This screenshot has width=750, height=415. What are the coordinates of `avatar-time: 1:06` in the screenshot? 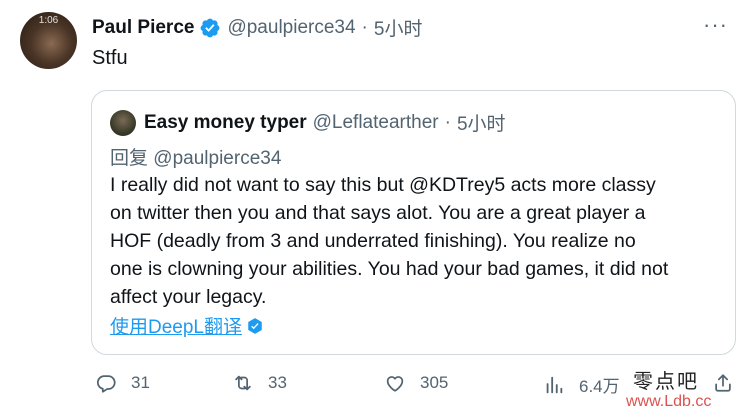 It's located at (48, 20).